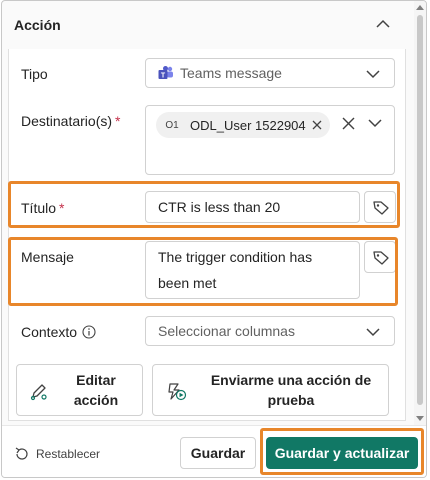  I want to click on reset-button: Restablecer, so click(57, 454).